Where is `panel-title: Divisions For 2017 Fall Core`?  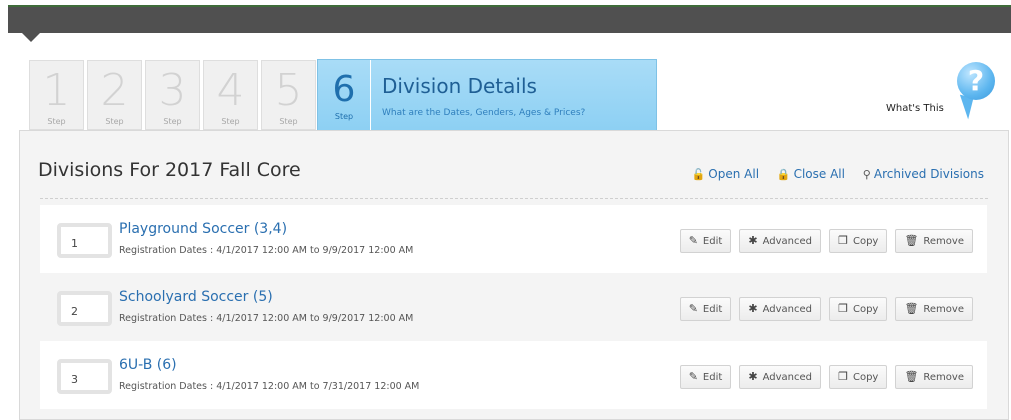
panel-title: Divisions For 2017 Fall Core is located at coordinates (169, 170).